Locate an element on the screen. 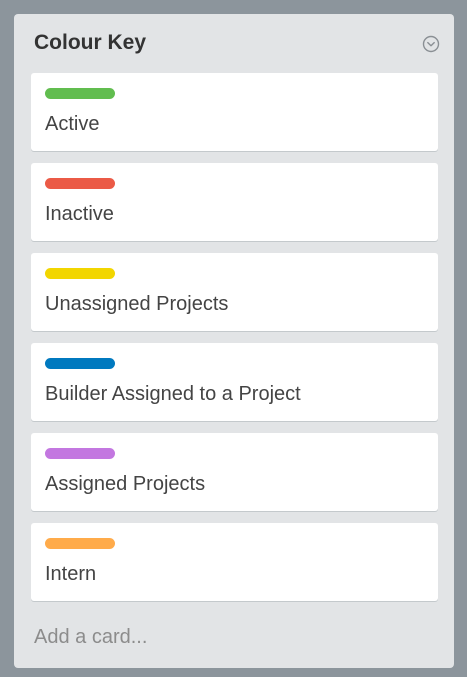  card-inactive: Inactive is located at coordinates (234, 202).